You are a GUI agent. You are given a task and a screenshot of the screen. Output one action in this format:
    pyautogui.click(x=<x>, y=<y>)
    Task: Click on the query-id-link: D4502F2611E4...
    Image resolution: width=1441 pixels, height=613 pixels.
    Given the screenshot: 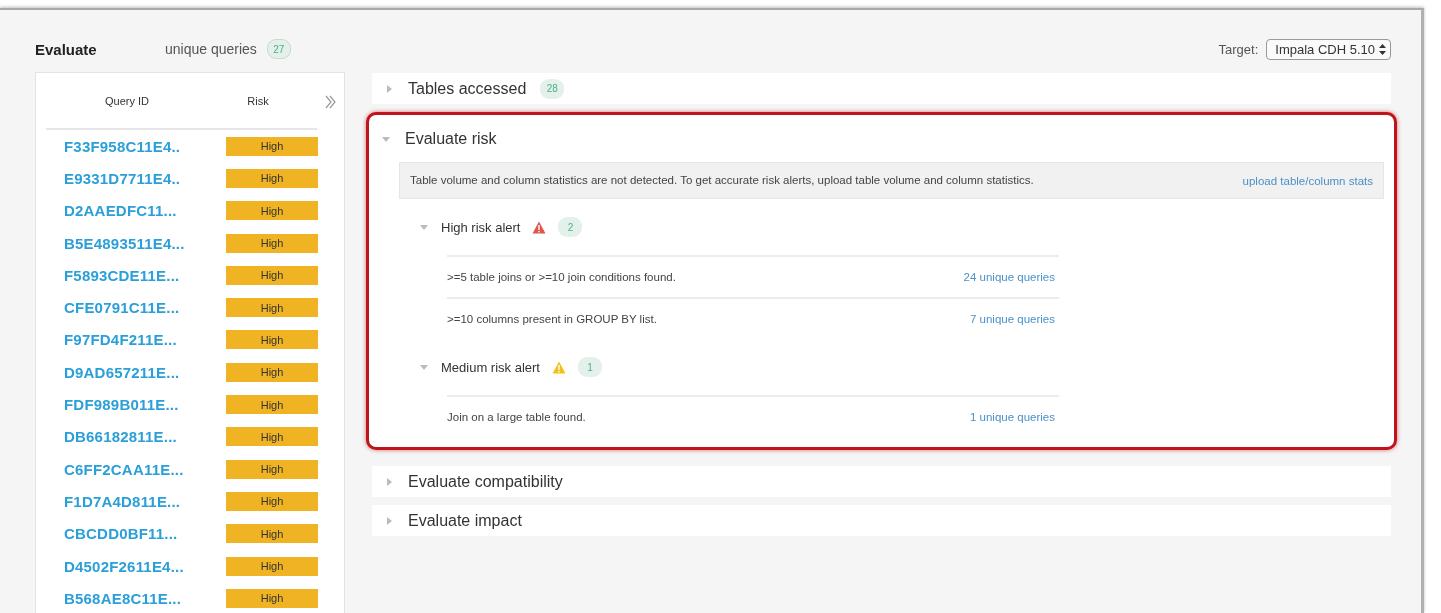 What is the action you would take?
    pyautogui.click(x=136, y=566)
    